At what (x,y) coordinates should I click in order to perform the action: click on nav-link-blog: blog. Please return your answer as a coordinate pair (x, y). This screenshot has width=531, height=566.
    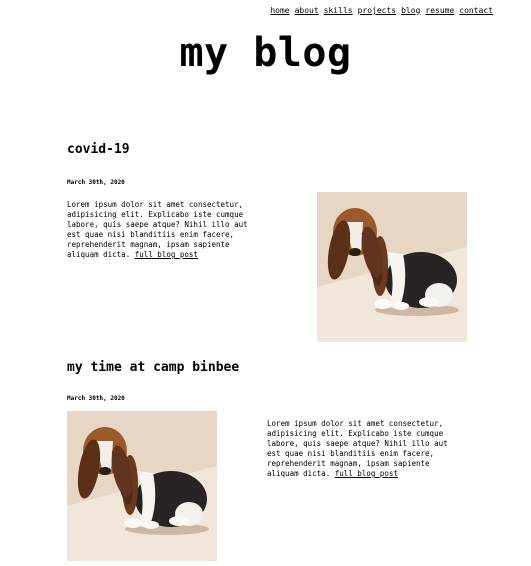
    Looking at the image, I should click on (410, 10).